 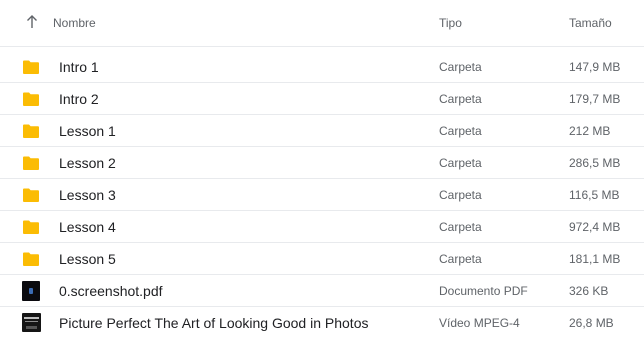 I want to click on video-thumbnail-icon, so click(x=31, y=322).